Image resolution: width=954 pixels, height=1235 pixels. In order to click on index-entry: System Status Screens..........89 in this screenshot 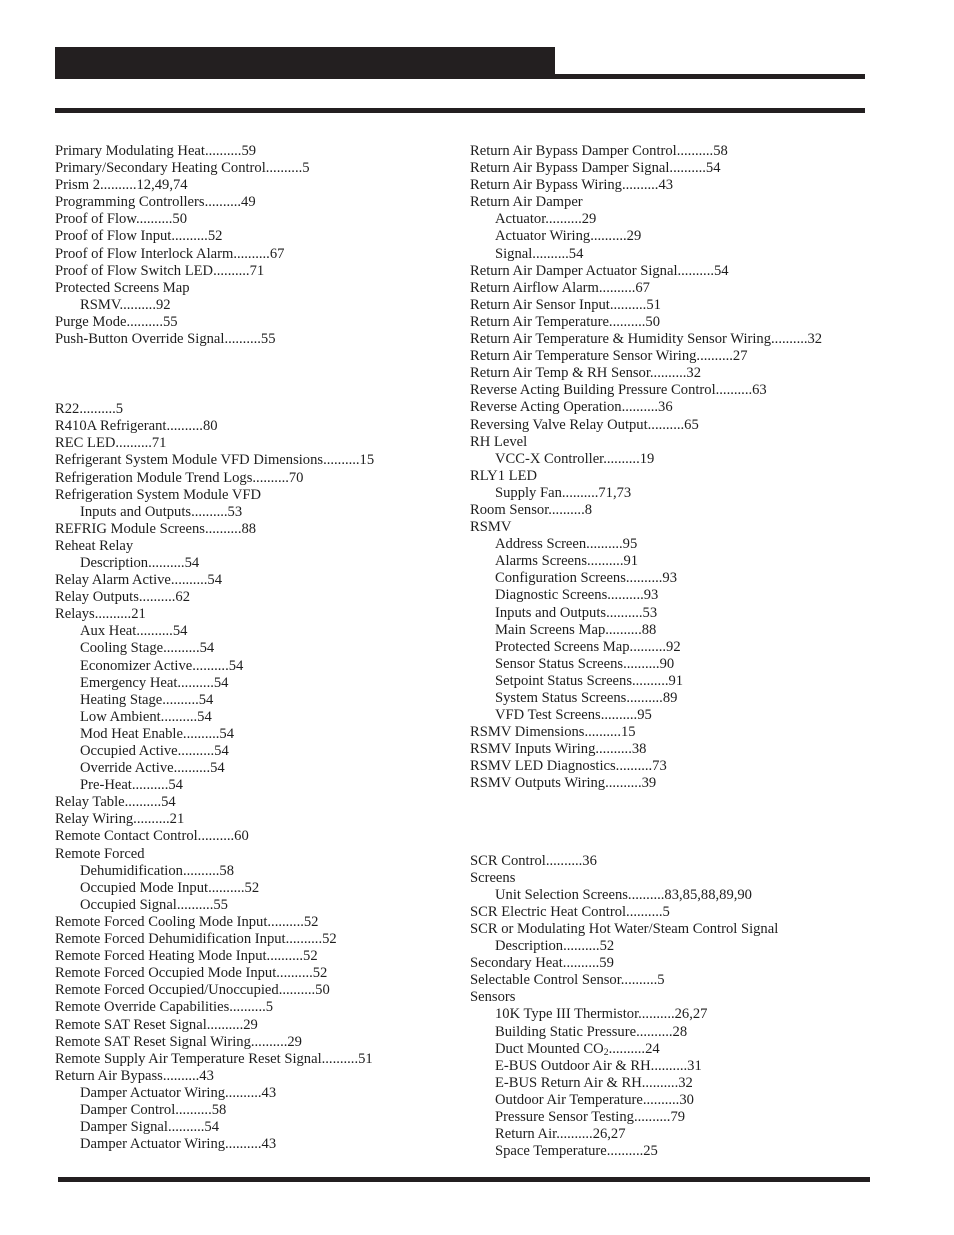, I will do `click(685, 698)`.